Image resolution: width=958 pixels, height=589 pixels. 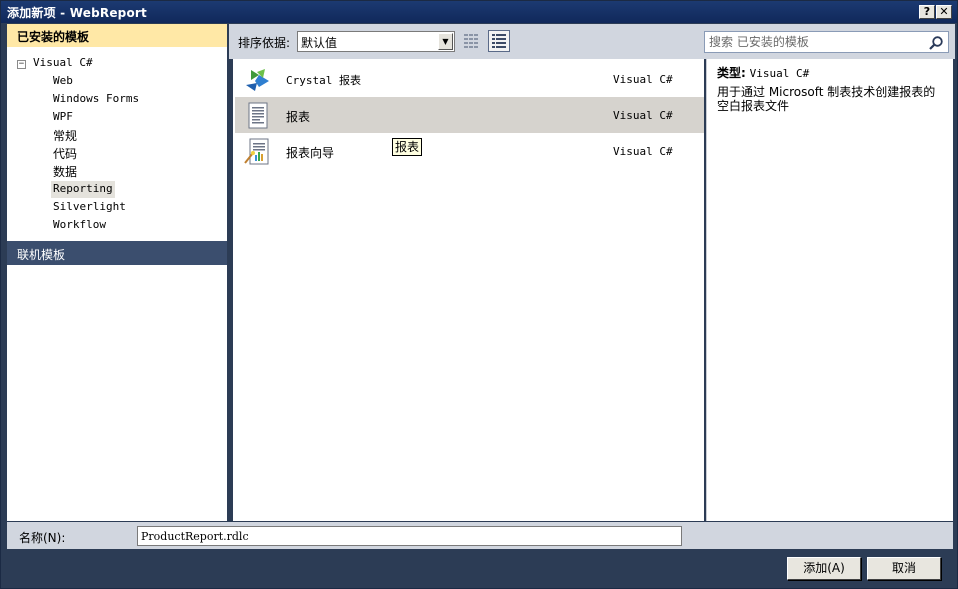 I want to click on dropdown-arrow-icon: ▼, so click(x=445, y=41).